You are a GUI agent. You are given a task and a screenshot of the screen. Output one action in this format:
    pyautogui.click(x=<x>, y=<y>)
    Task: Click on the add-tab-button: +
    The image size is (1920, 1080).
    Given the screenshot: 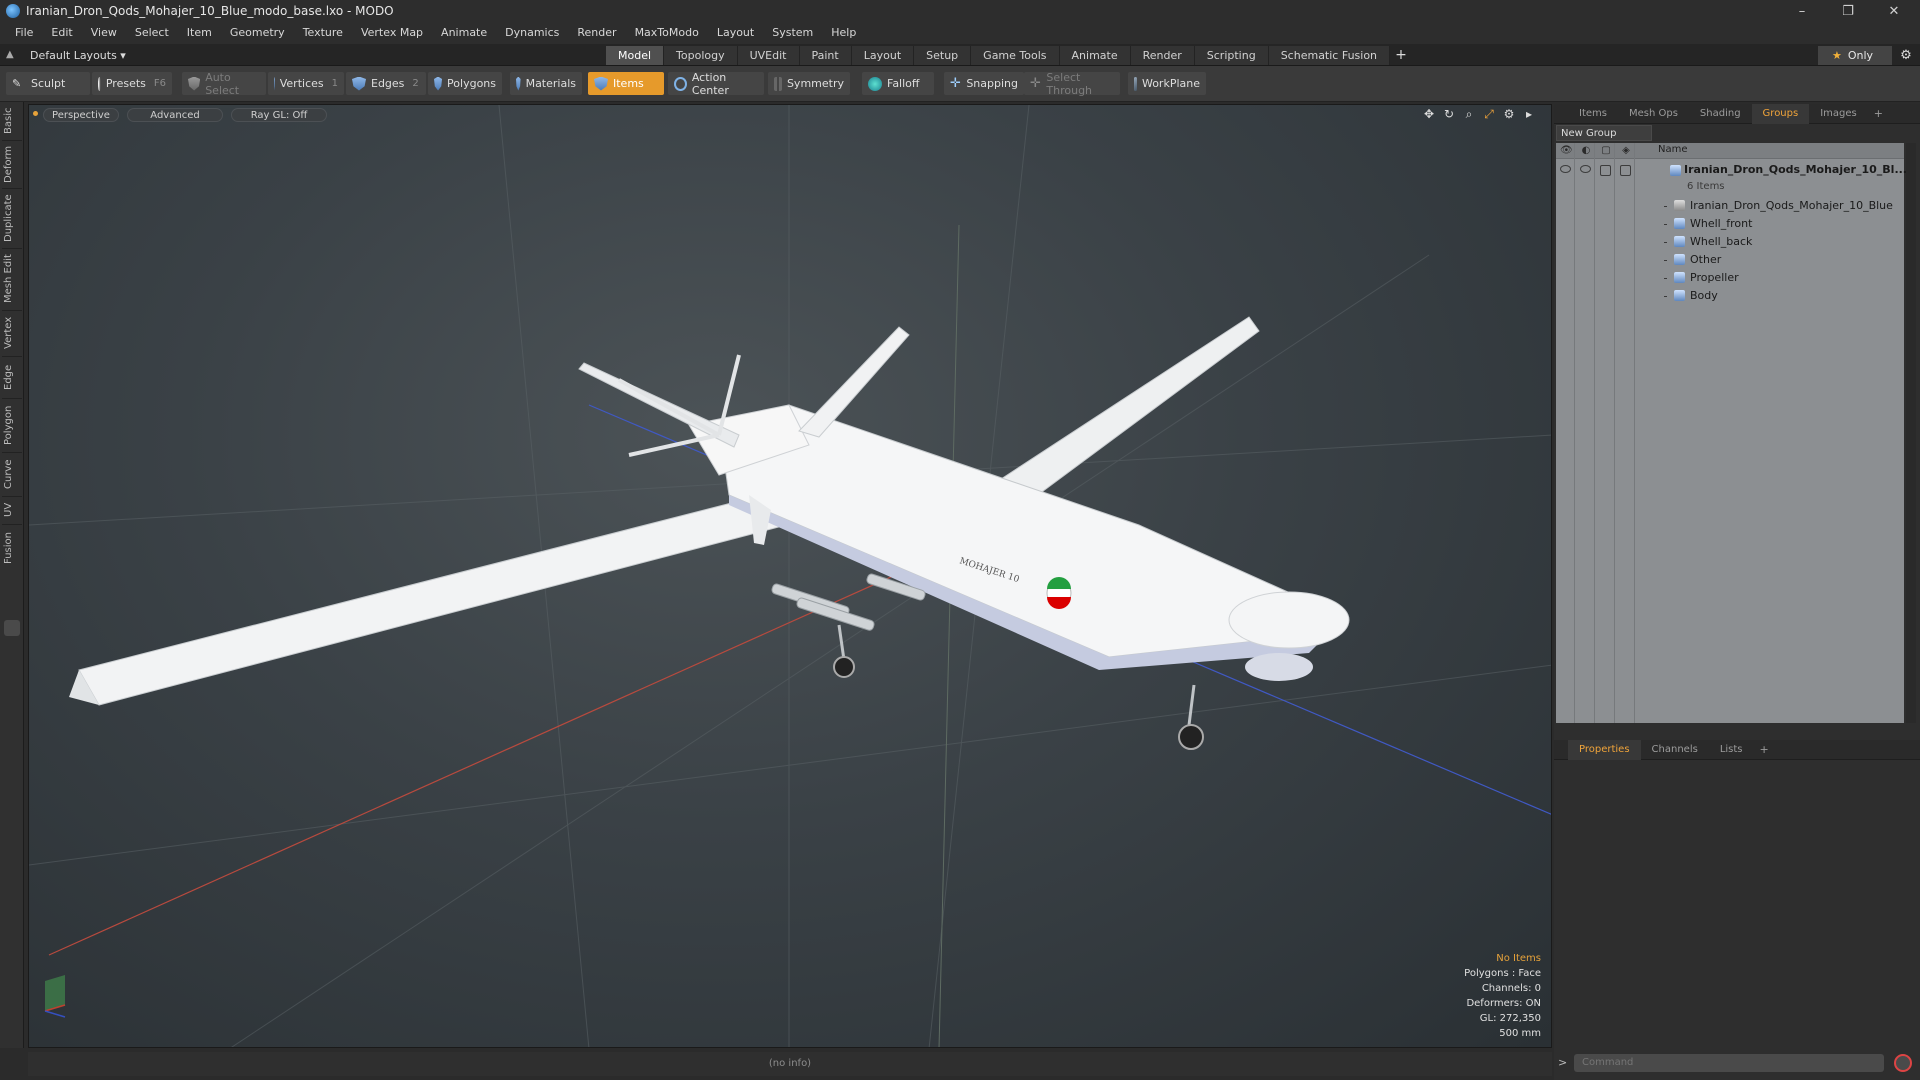 What is the action you would take?
    pyautogui.click(x=1401, y=55)
    